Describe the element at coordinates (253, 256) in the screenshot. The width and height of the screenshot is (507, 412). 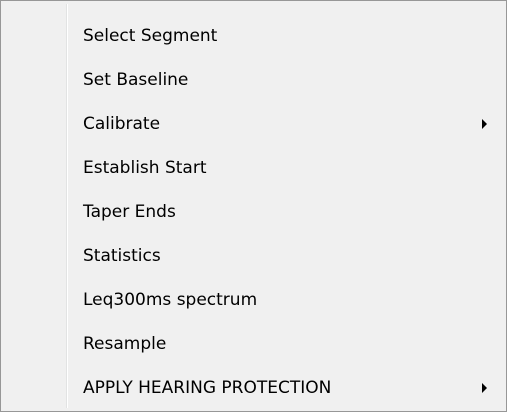
I see `menu-item-statistics: Statistics` at that location.